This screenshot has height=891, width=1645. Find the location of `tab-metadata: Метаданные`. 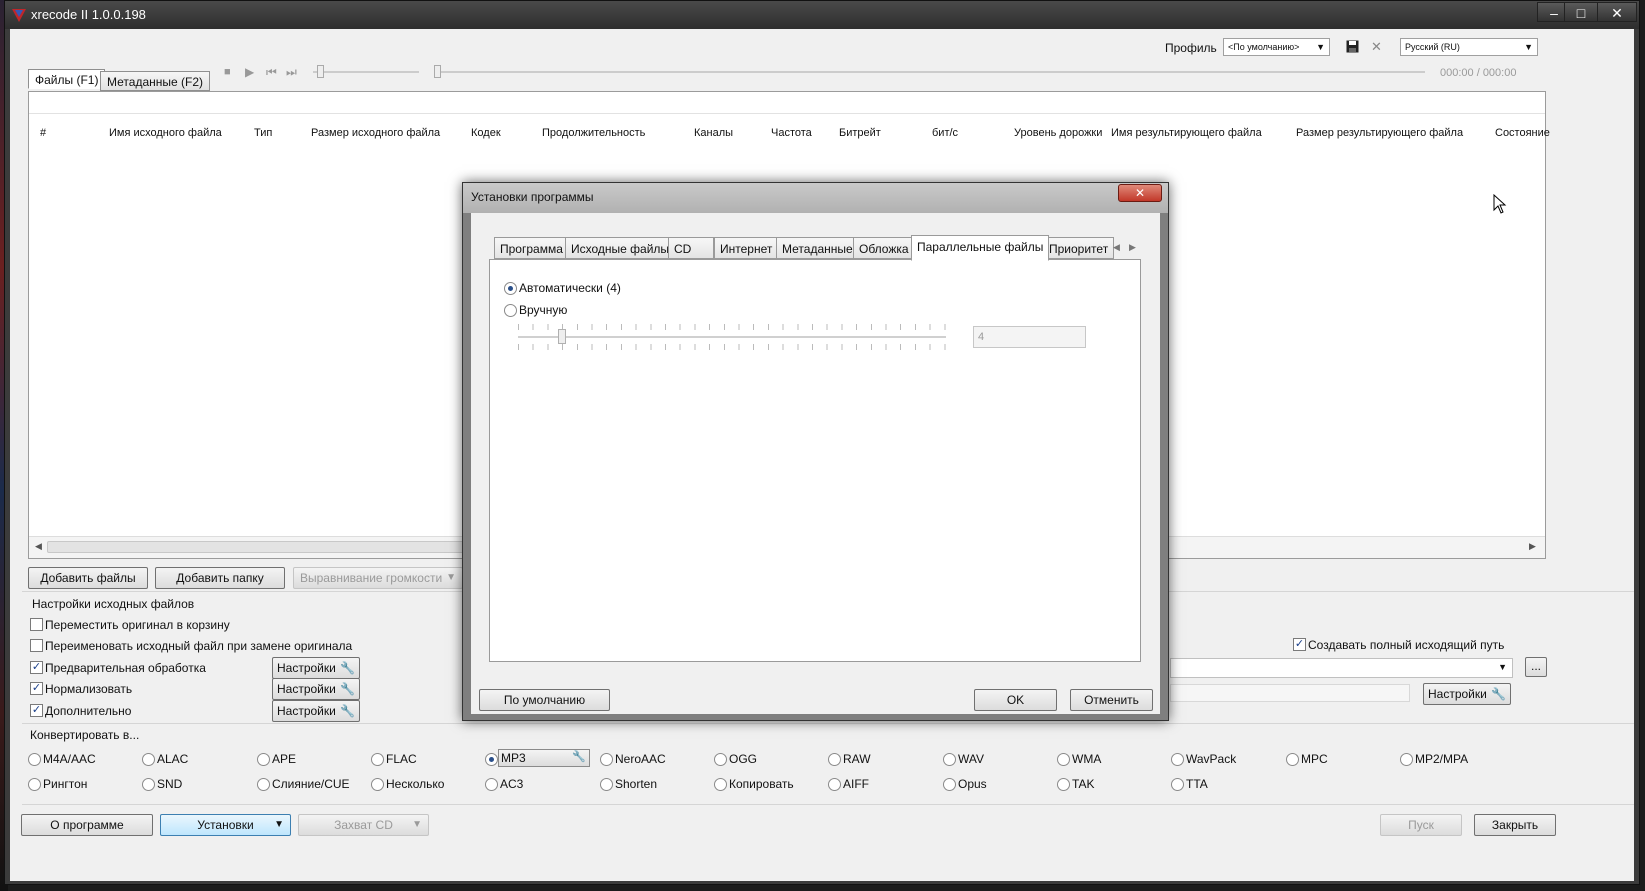

tab-metadata: Метаданные is located at coordinates (817, 248).